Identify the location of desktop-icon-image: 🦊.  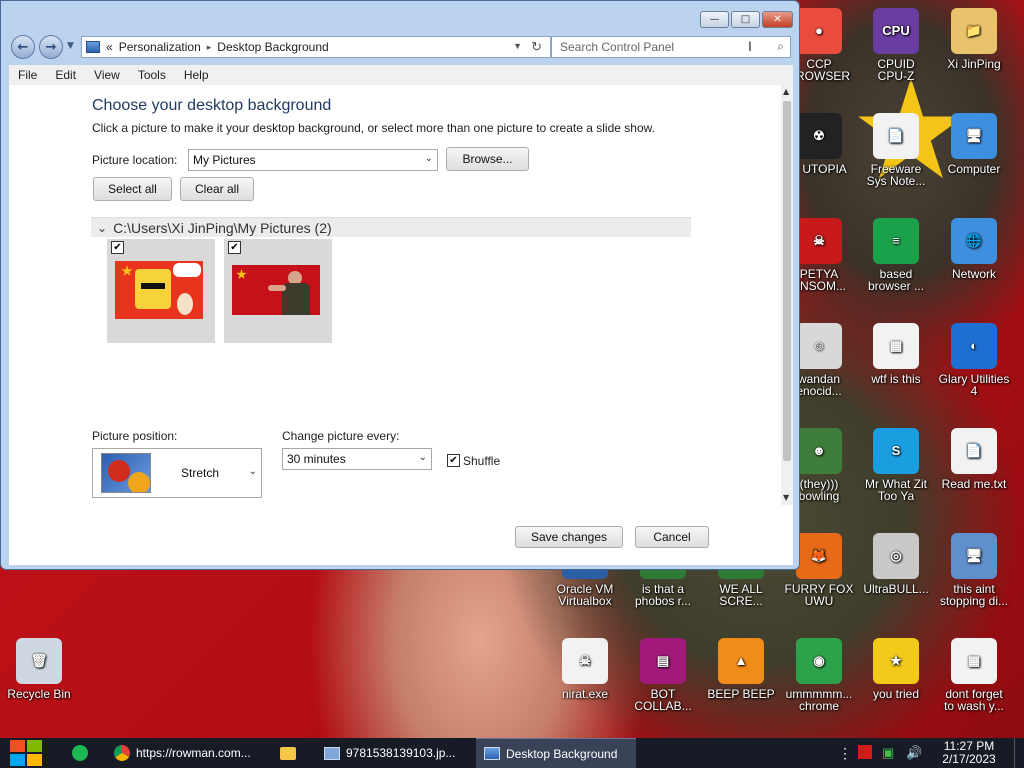
(819, 556).